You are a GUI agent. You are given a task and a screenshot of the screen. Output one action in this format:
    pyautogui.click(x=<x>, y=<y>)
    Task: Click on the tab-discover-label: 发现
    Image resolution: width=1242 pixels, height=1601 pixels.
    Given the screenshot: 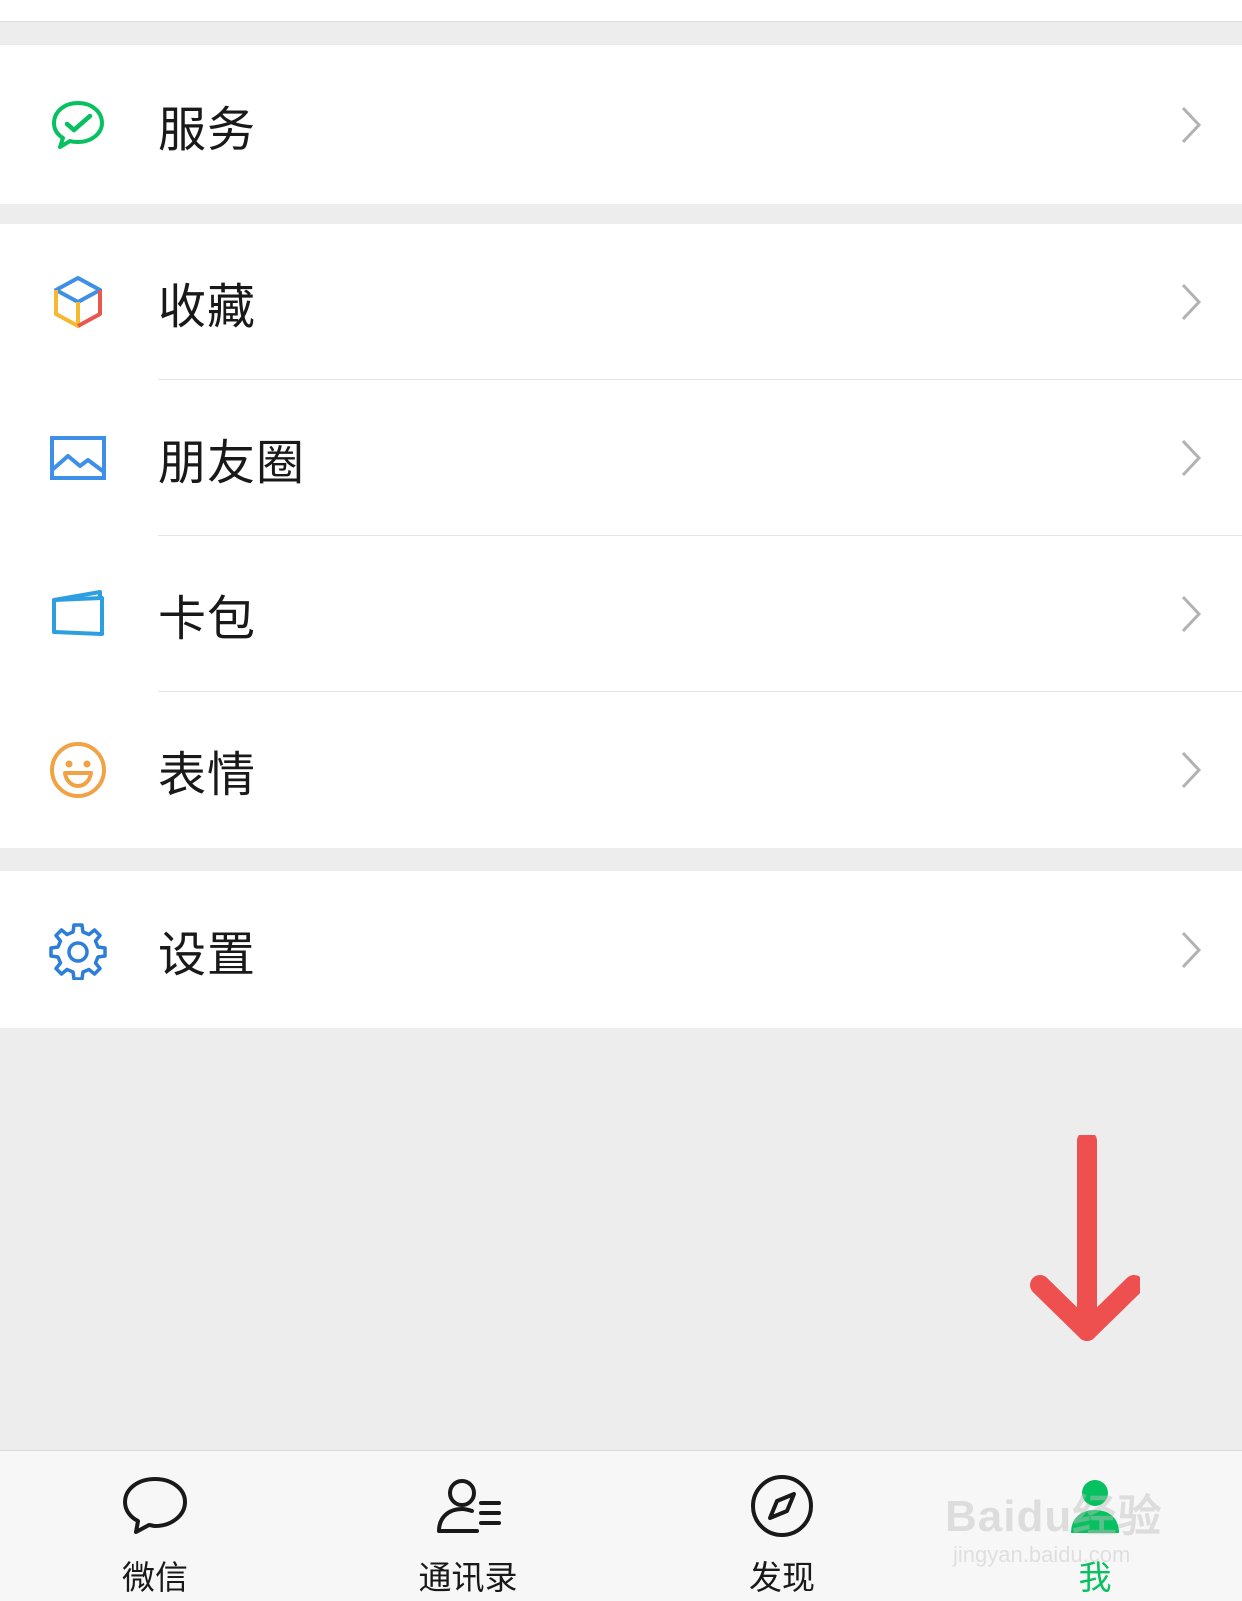 What is the action you would take?
    pyautogui.click(x=782, y=1577)
    